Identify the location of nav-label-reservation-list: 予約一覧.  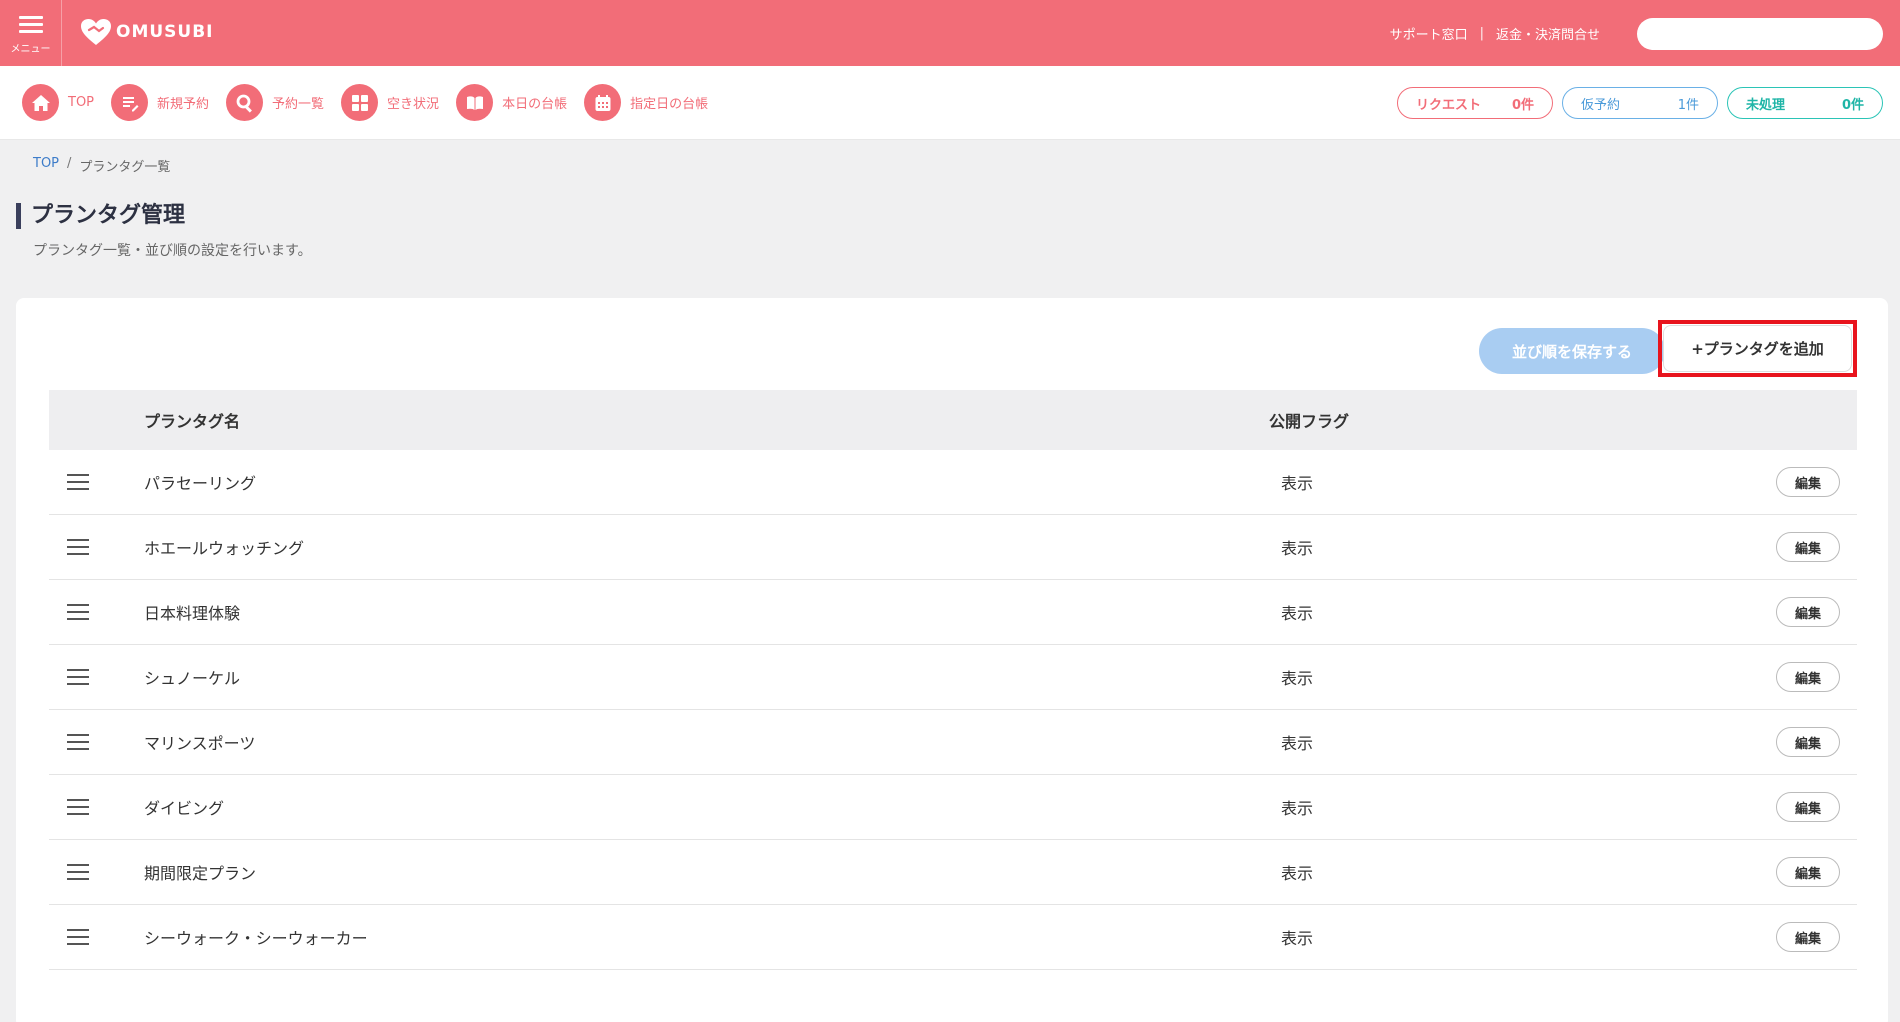
(298, 104).